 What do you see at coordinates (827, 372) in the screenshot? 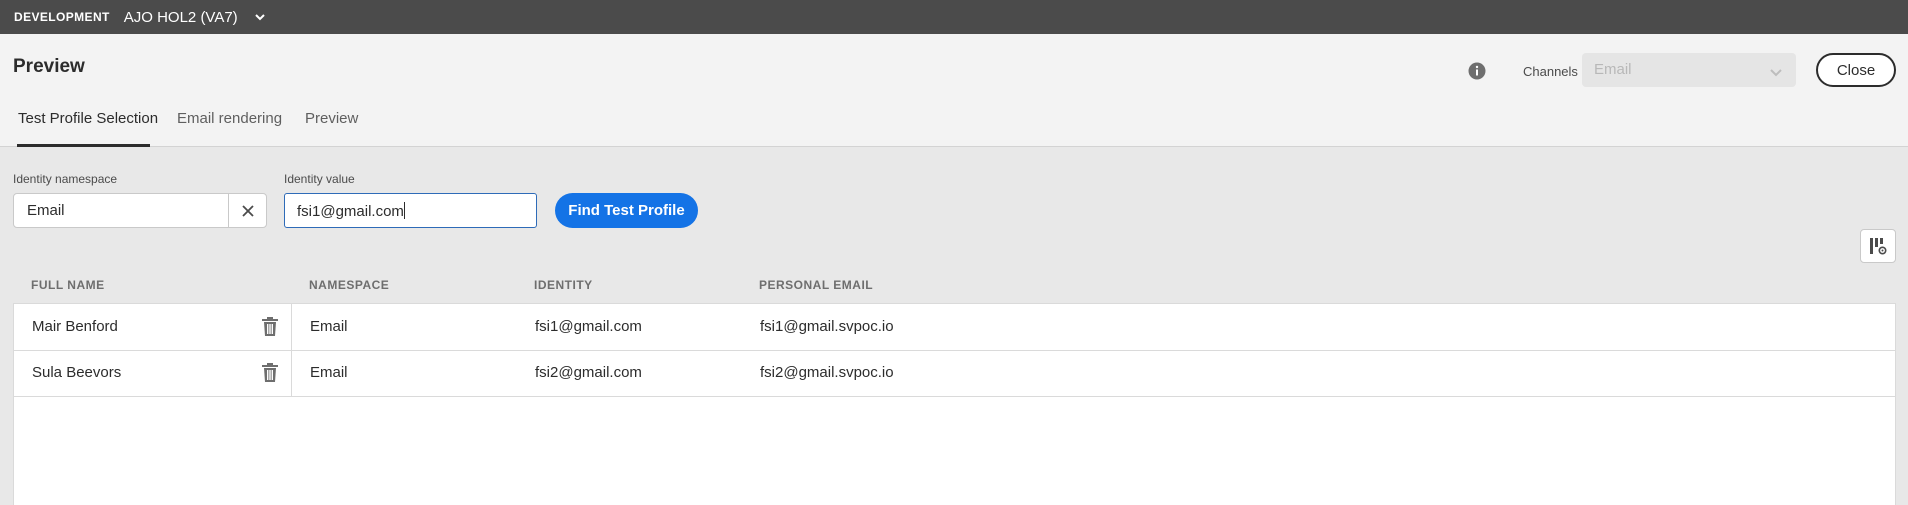
I see `personal-email-cell: fsi2@gmail.svpoc.io` at bounding box center [827, 372].